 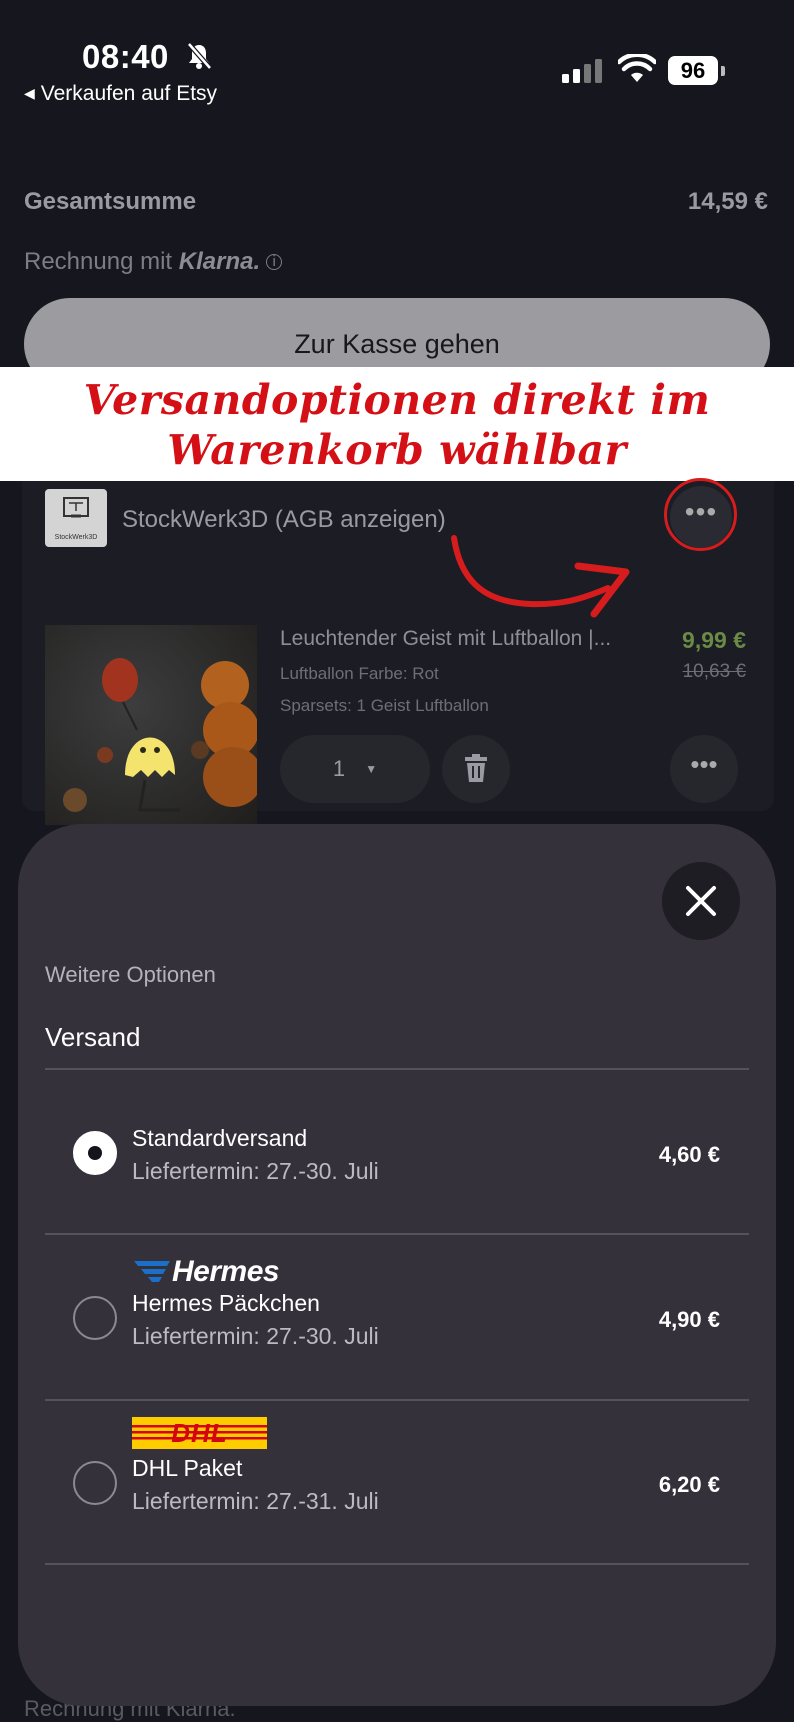 I want to click on klarna-payment-line: Rechnung mit Klarna. i, so click(x=153, y=262).